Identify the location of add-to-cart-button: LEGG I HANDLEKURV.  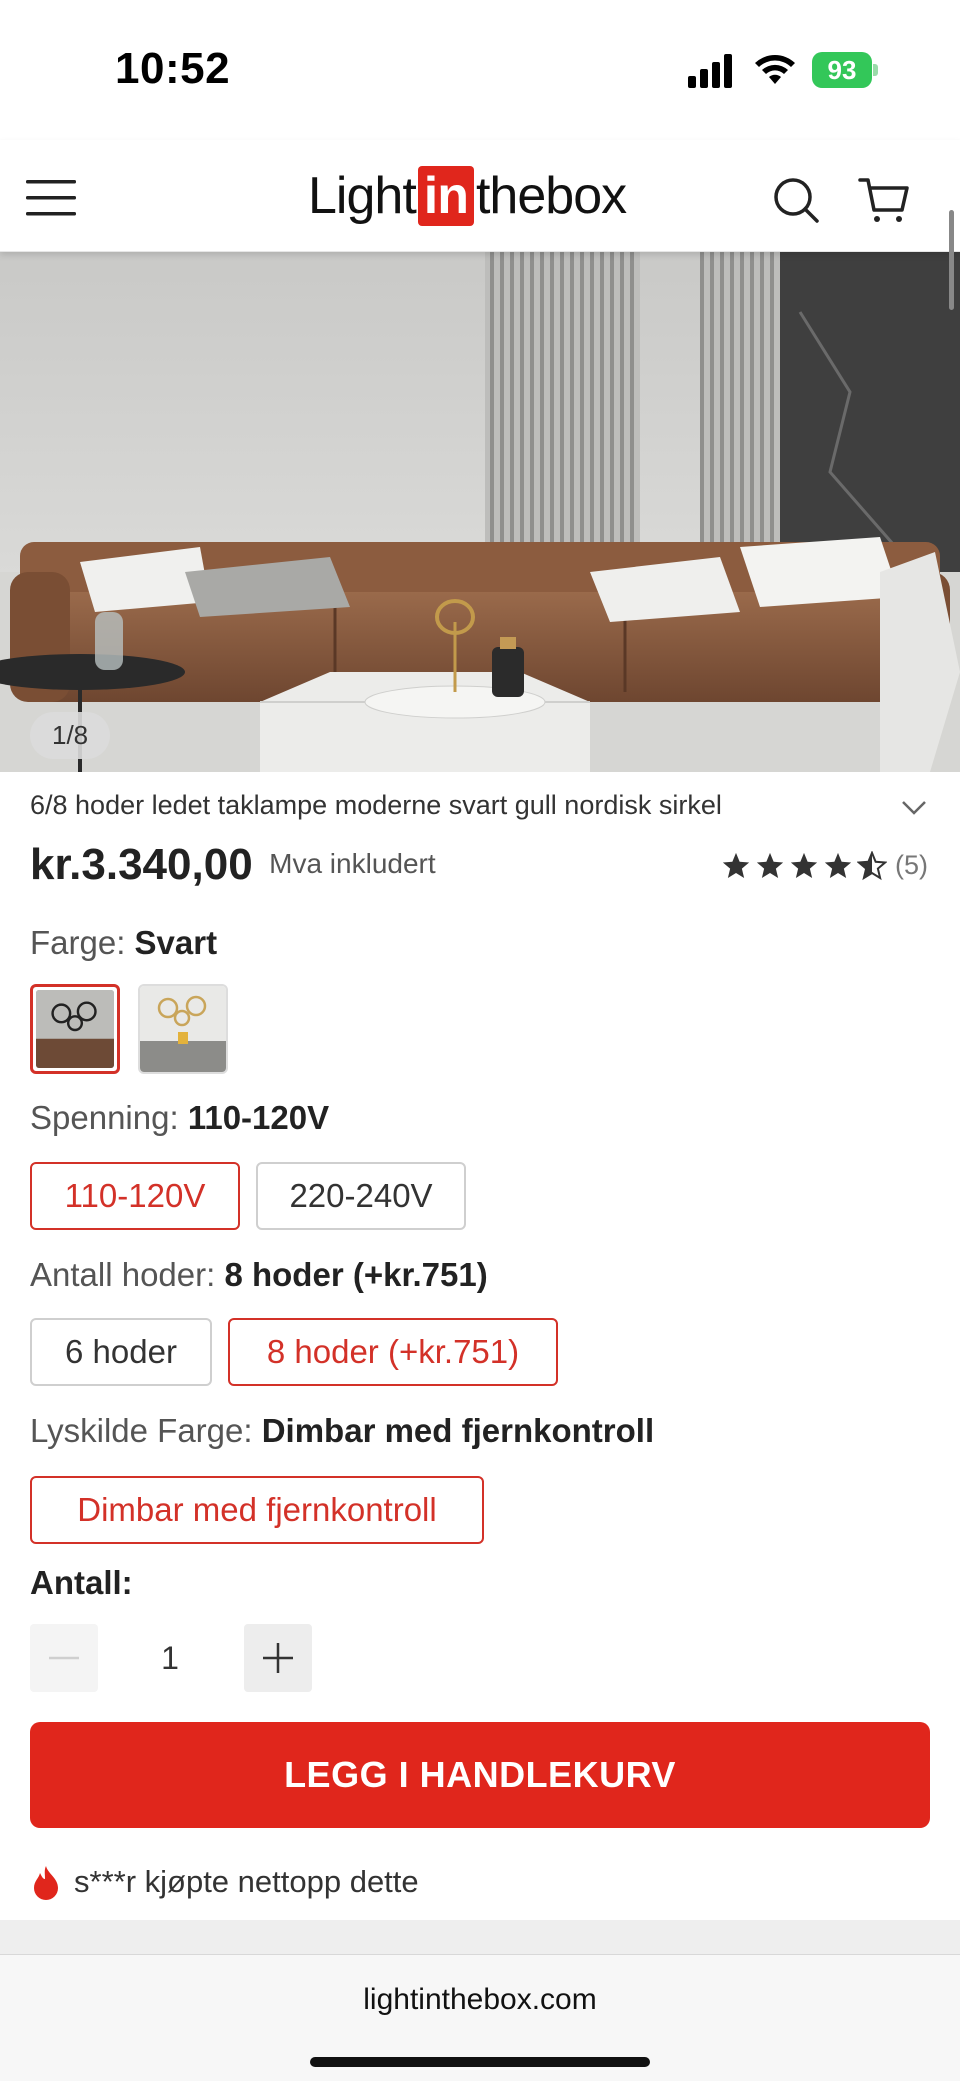
(480, 1775).